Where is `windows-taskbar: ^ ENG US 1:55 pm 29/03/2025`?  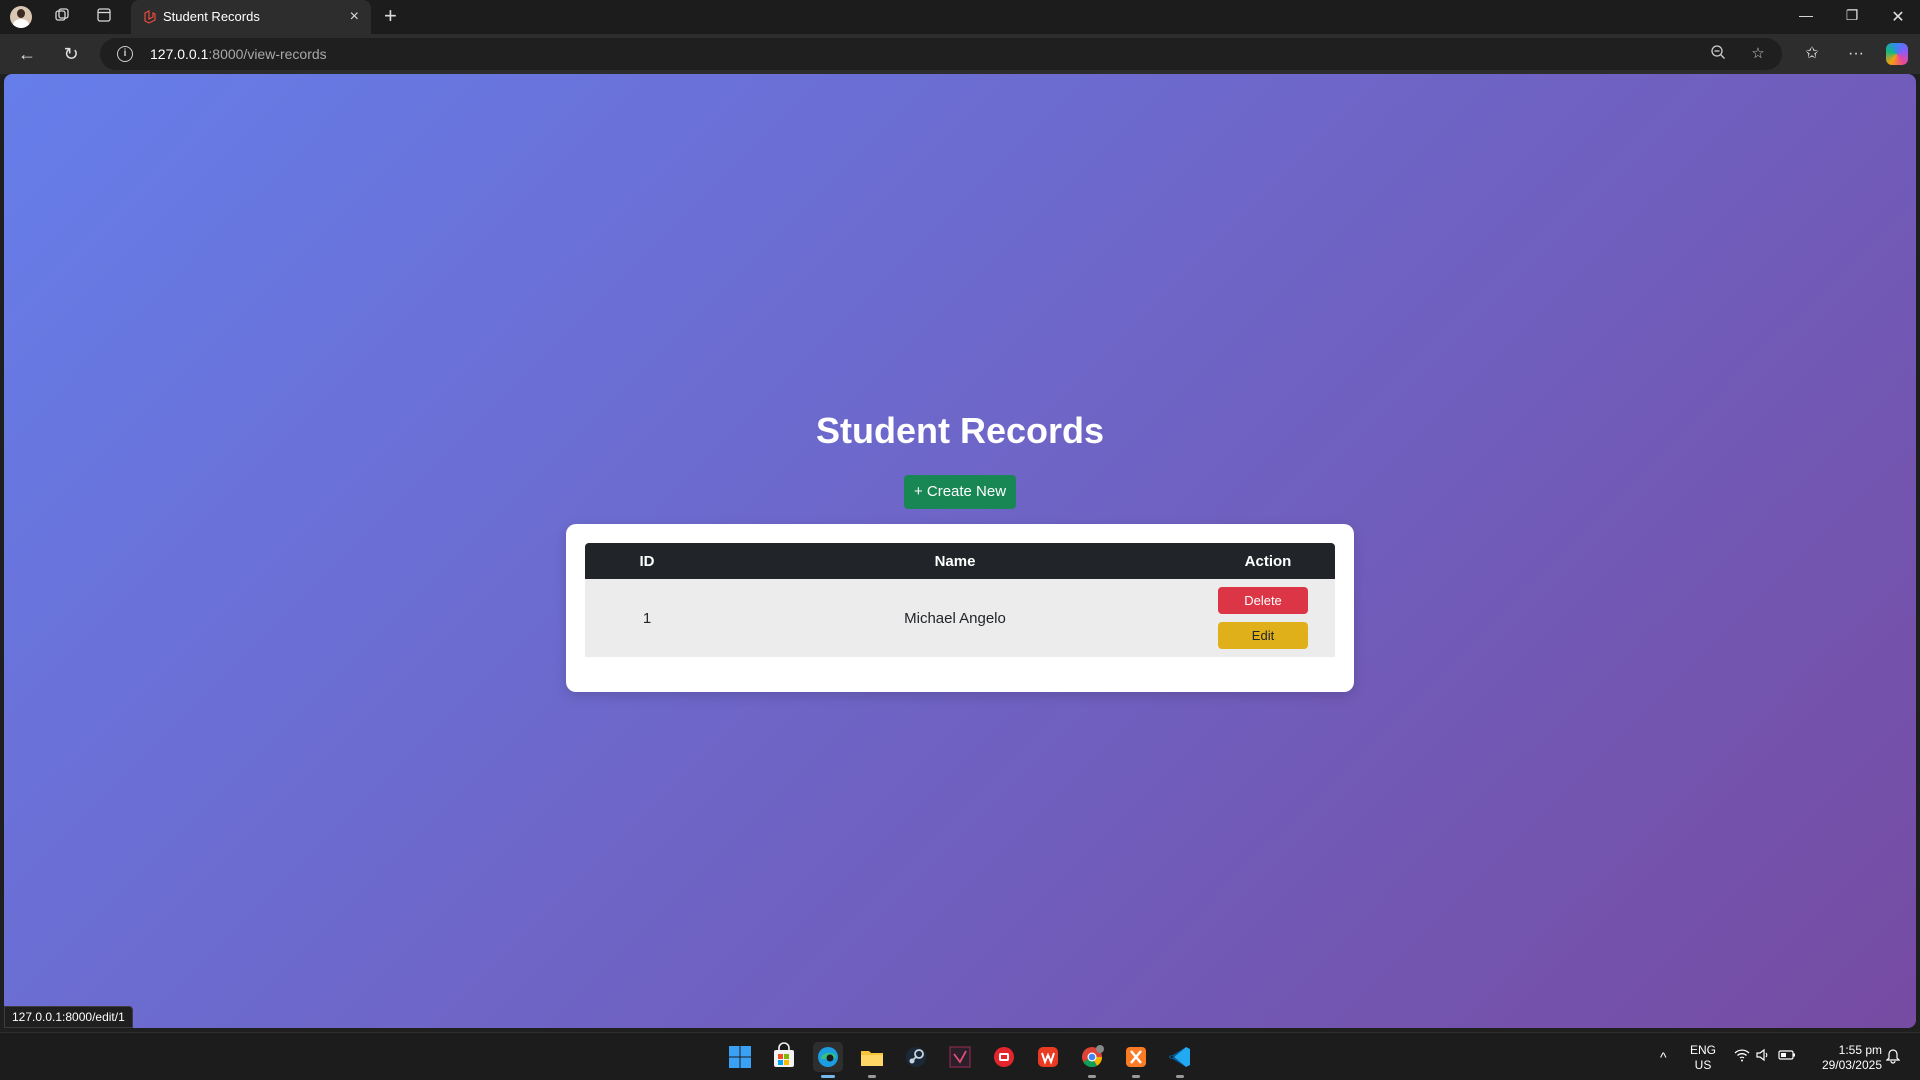 windows-taskbar: ^ ENG US 1:55 pm 29/03/2025 is located at coordinates (960, 1056).